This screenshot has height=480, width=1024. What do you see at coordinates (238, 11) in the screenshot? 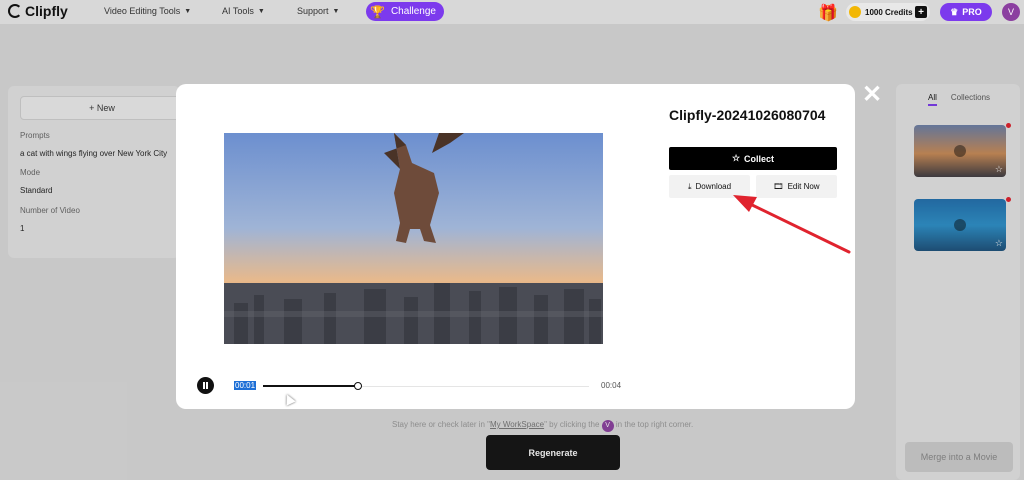
I see `nav-label: AI Tools` at bounding box center [238, 11].